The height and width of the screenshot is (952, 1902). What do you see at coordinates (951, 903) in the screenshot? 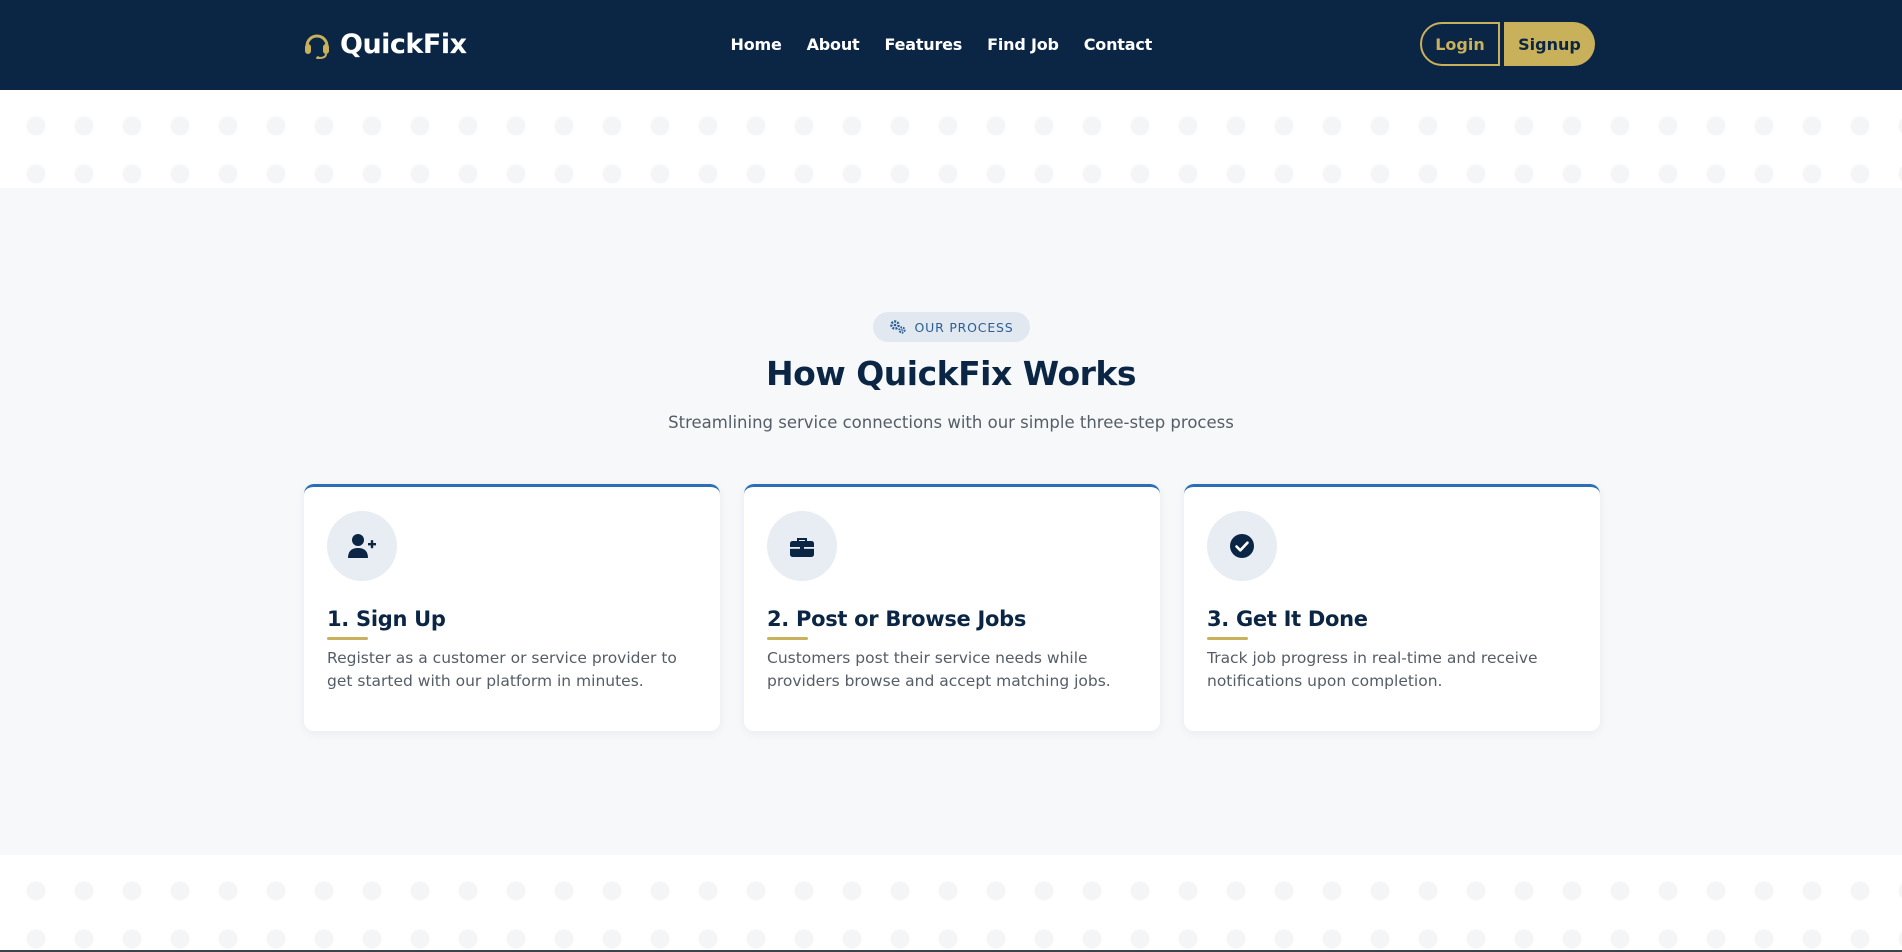
I see `decorative-pattern-bottom` at bounding box center [951, 903].